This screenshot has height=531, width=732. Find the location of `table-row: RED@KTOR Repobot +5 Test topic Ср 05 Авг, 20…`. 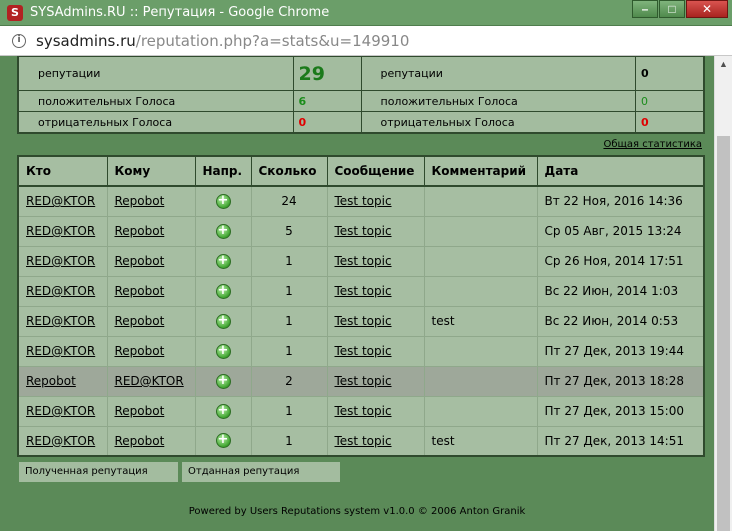

table-row: RED@KTOR Repobot +5 Test topic Ср 05 Авг, 20… is located at coordinates (361, 231).